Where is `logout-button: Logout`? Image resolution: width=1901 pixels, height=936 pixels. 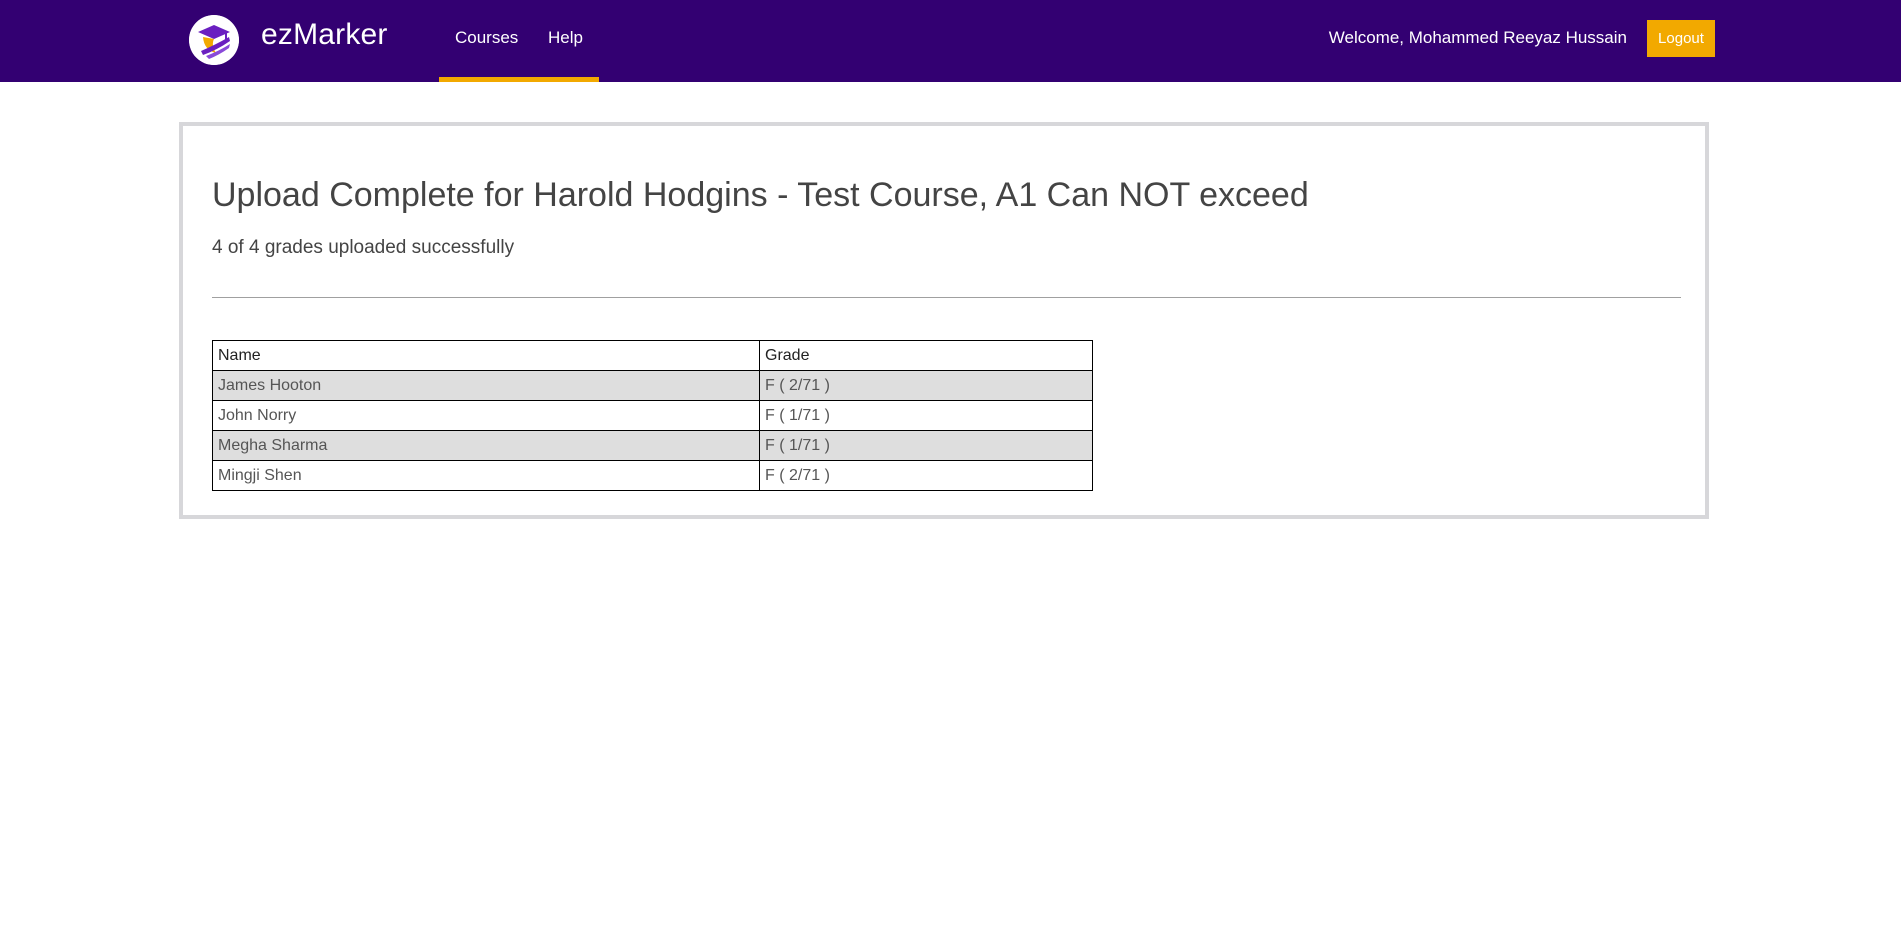
logout-button: Logout is located at coordinates (1681, 38).